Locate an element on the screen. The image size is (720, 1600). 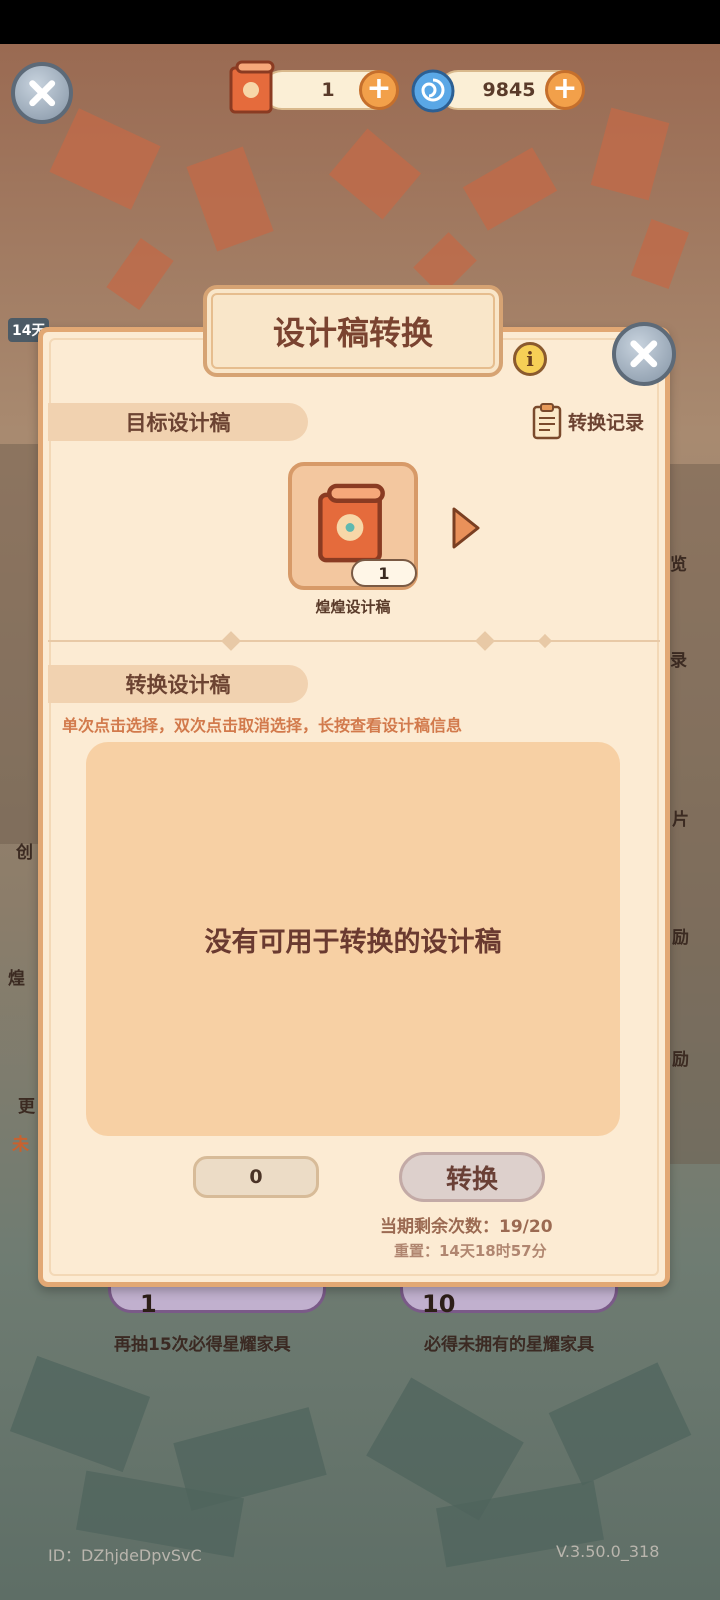
close-screen-button is located at coordinates (42, 93).